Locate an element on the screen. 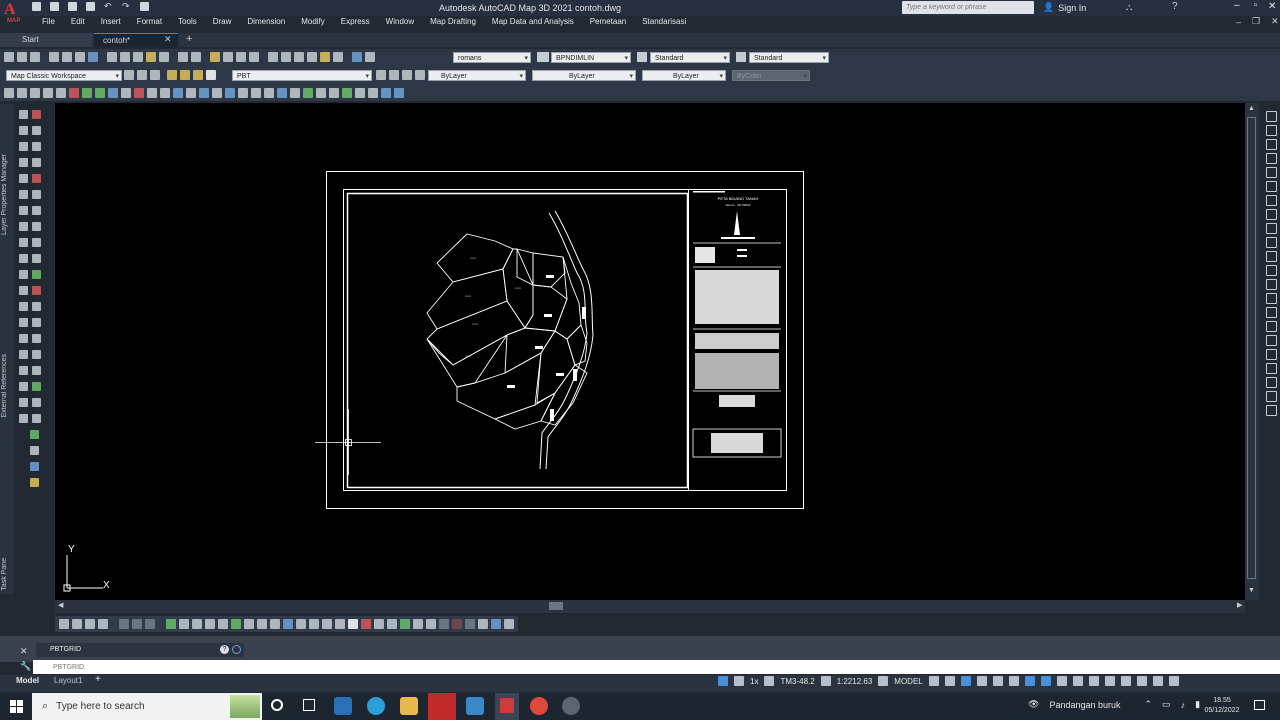 The width and height of the screenshot is (1280, 720). layer-color-icon is located at coordinates (211, 75).